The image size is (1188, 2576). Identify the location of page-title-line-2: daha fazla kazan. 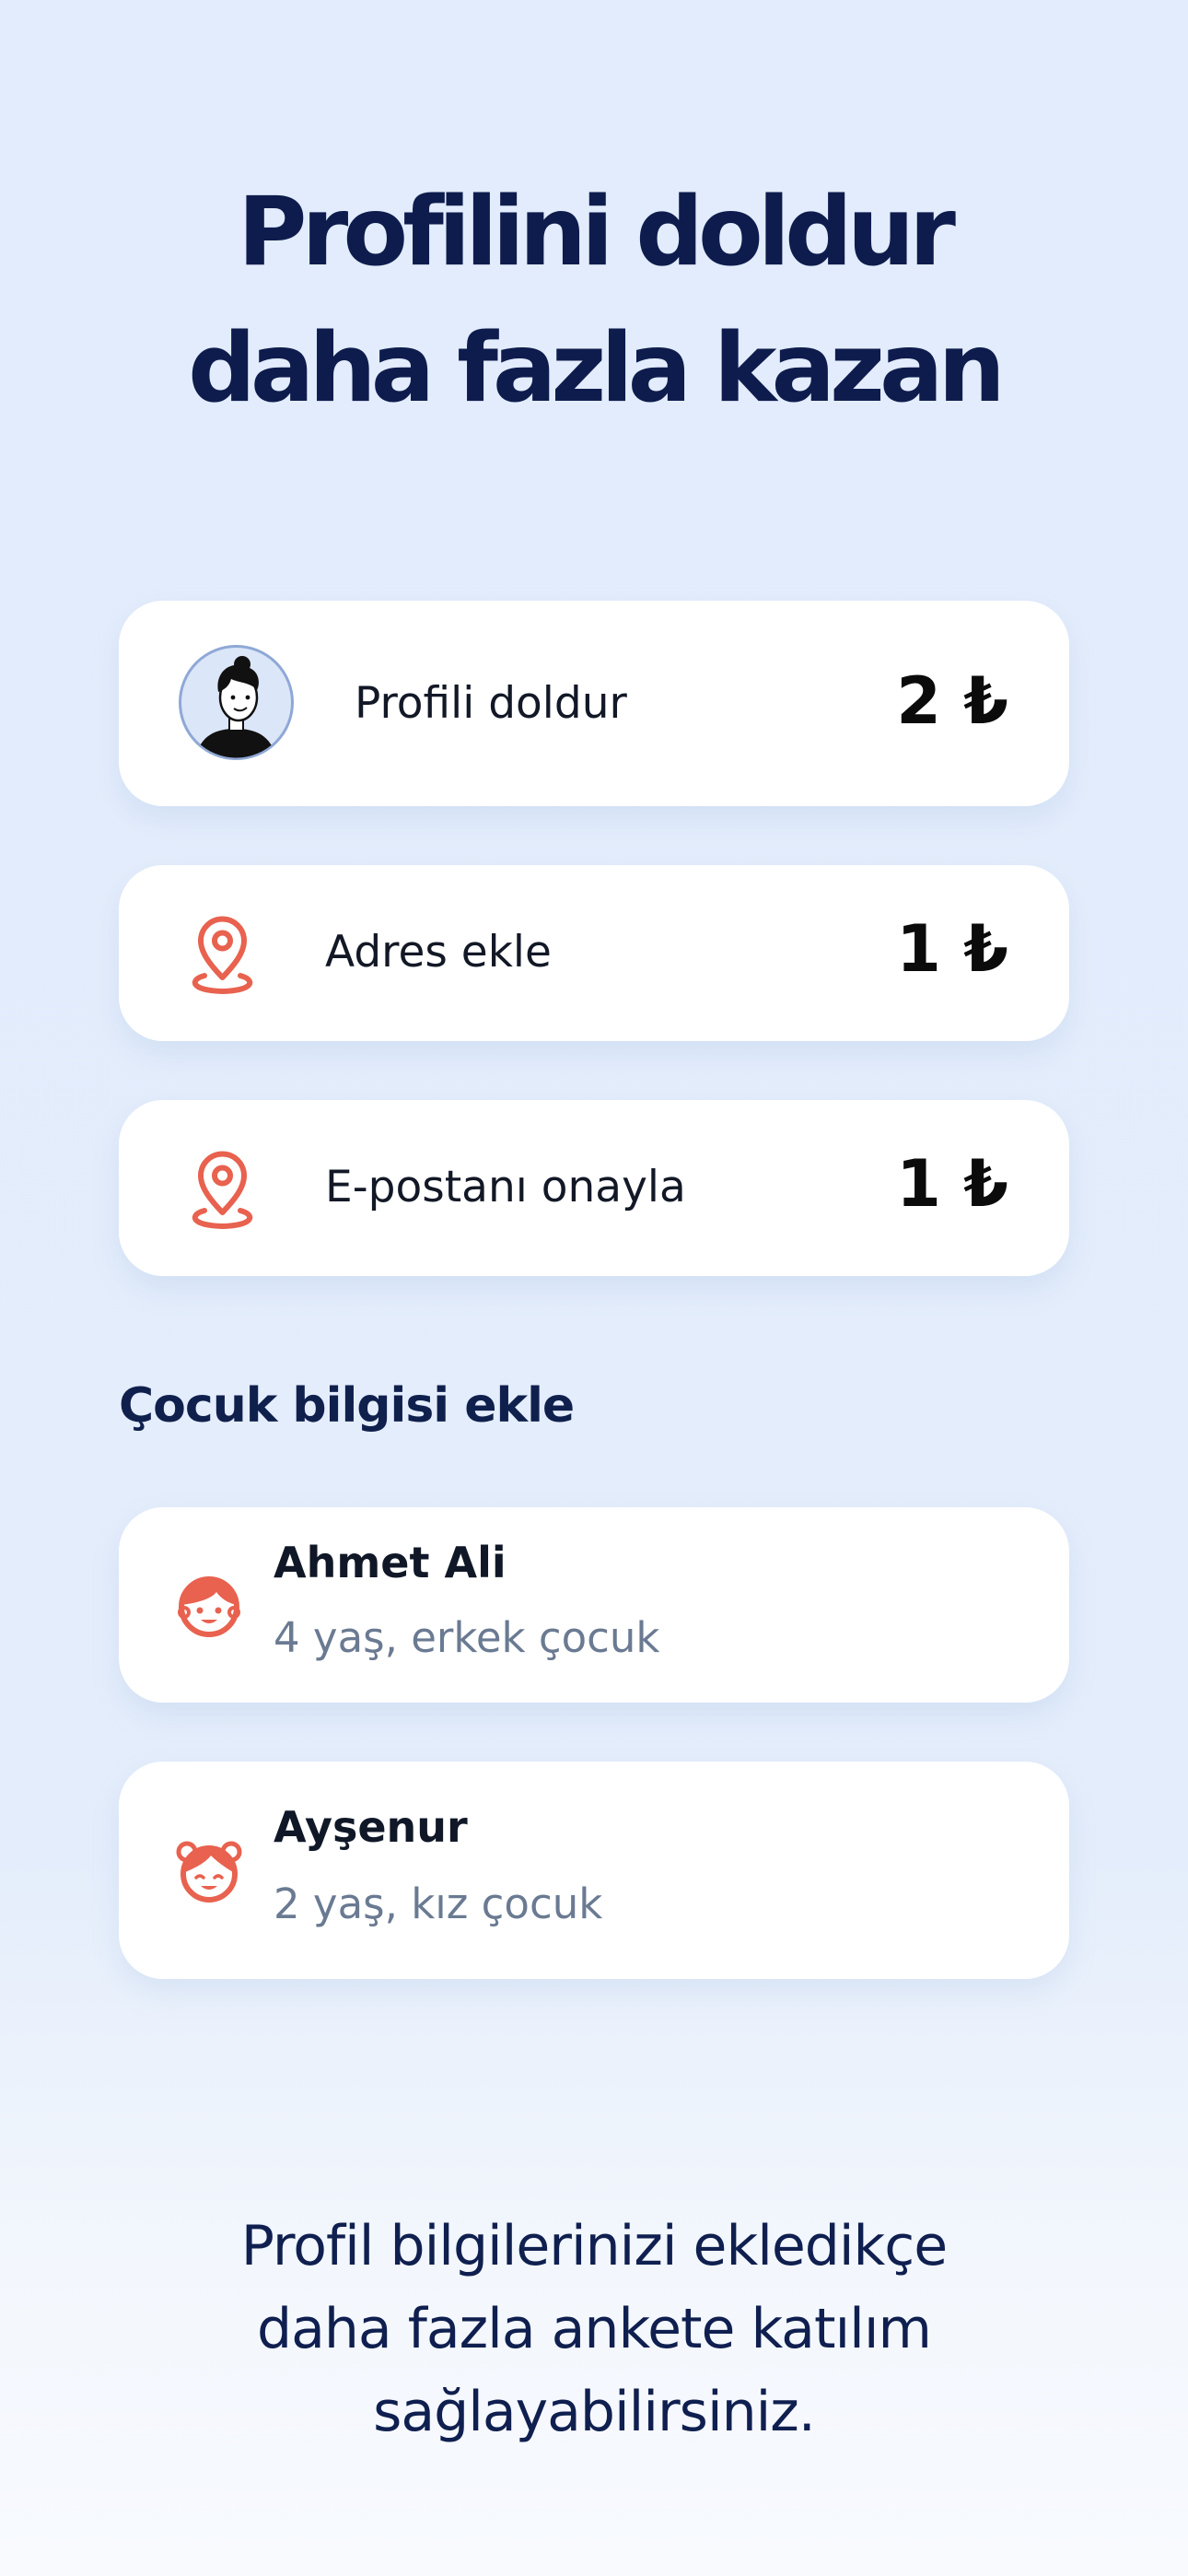
(597, 368).